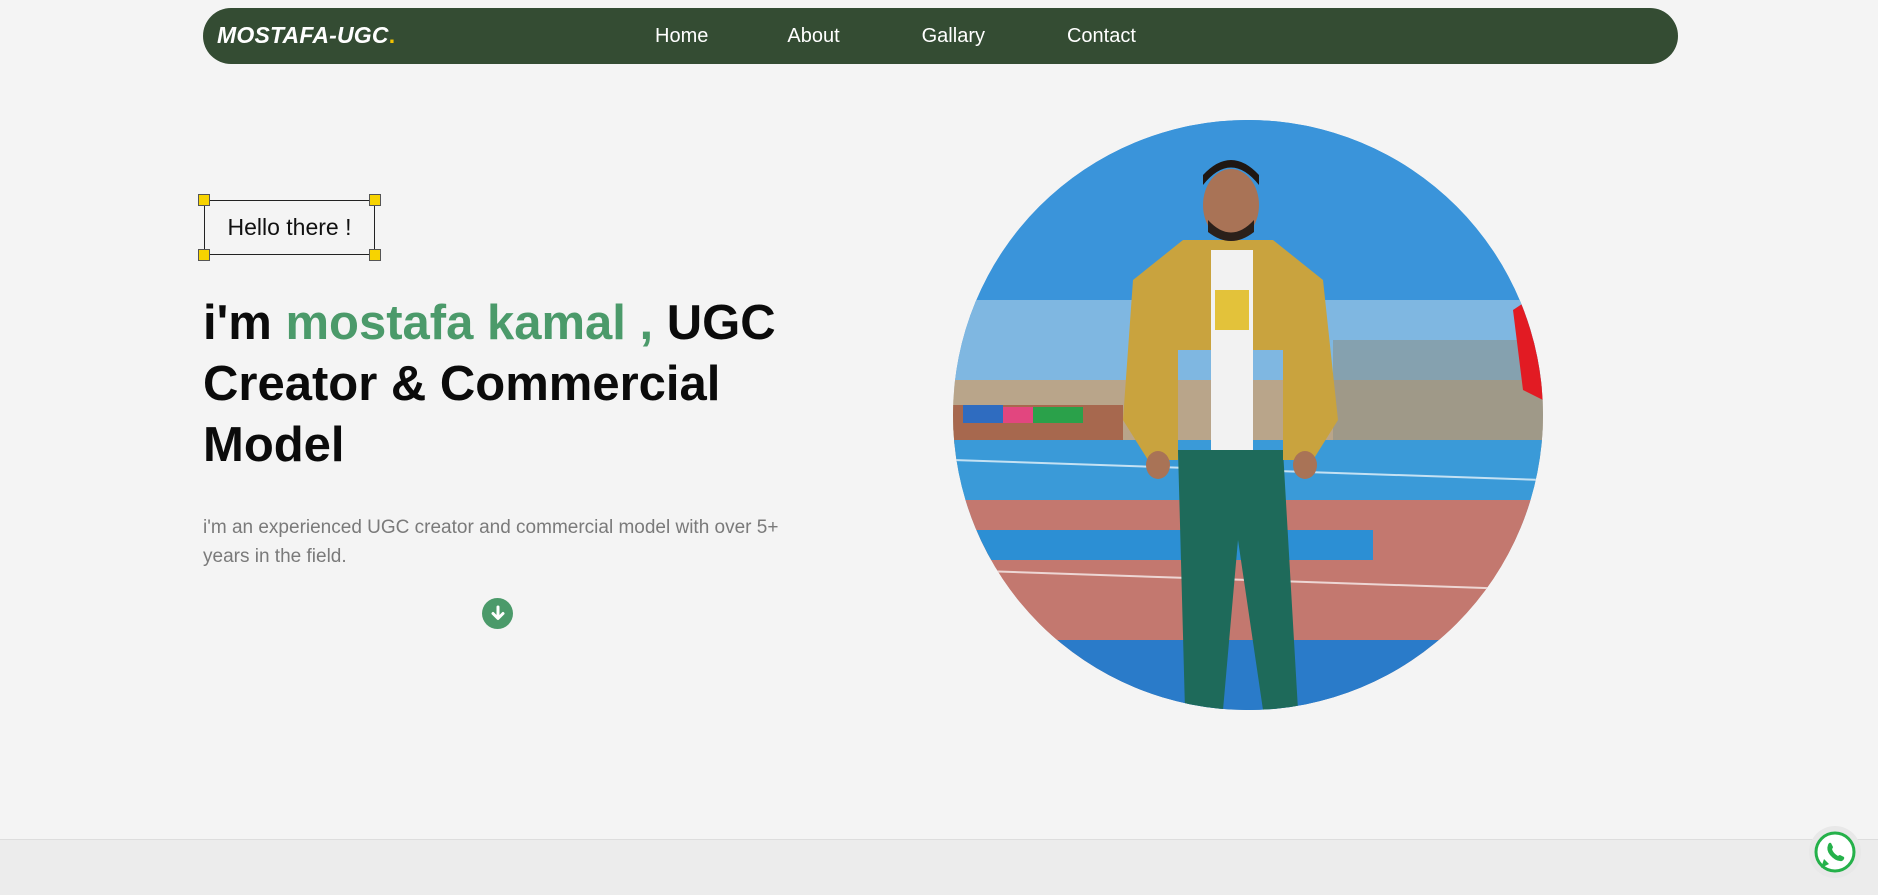 The height and width of the screenshot is (895, 1878). What do you see at coordinates (469, 323) in the screenshot?
I see `headline-name: mostafa kamal ,` at bounding box center [469, 323].